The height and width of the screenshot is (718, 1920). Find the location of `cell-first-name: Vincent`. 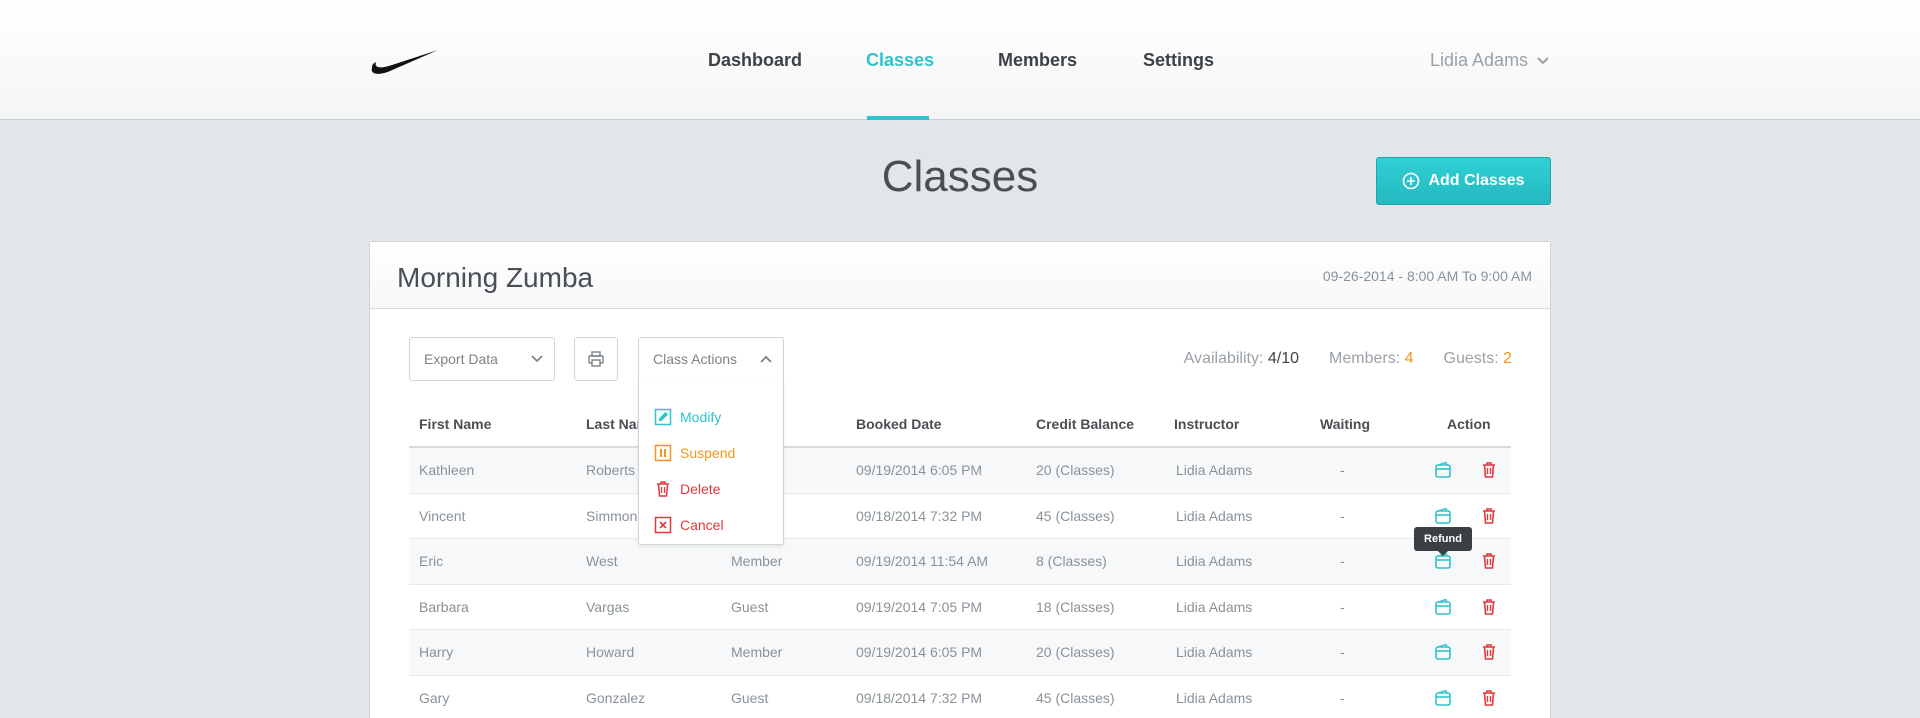

cell-first-name: Vincent is located at coordinates (442, 515).